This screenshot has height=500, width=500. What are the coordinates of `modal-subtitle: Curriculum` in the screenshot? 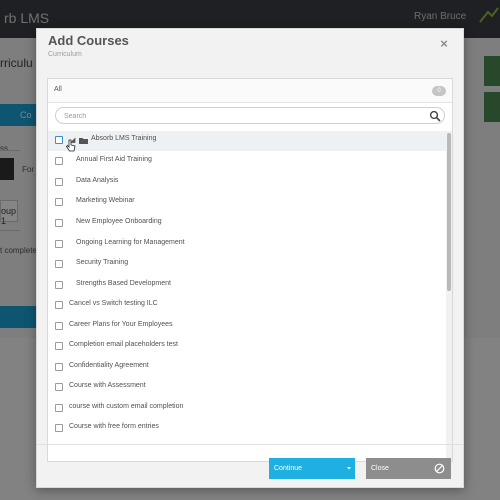 It's located at (65, 54).